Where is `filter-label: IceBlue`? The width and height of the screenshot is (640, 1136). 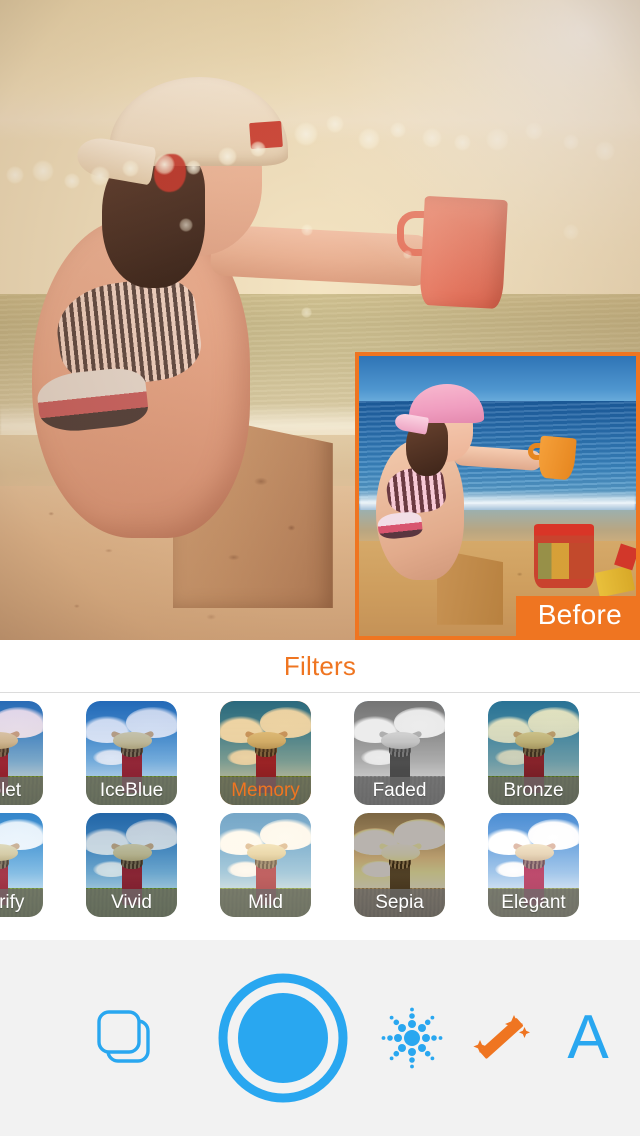 filter-label: IceBlue is located at coordinates (131, 790).